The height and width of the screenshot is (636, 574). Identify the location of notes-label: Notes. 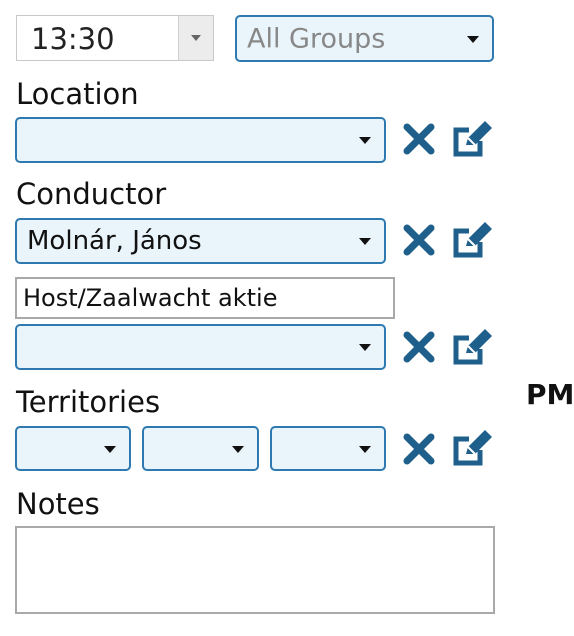
(58, 504).